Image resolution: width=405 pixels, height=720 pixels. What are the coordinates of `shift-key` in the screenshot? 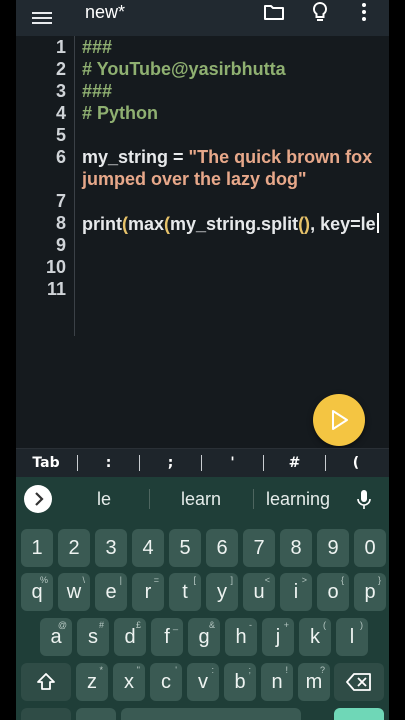 It's located at (46, 682).